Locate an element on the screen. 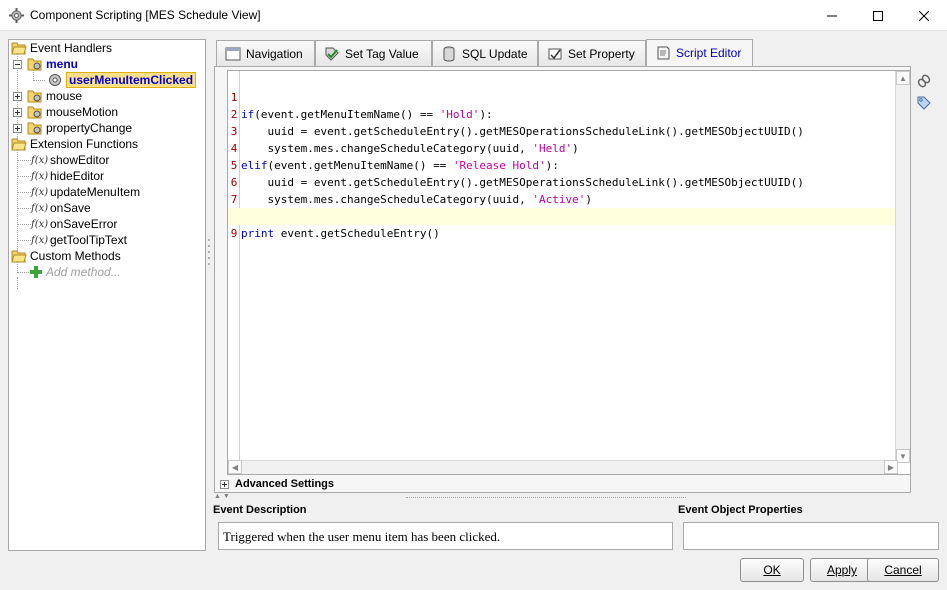  tree-node-function: f(x) showEditor is located at coordinates (70, 160).